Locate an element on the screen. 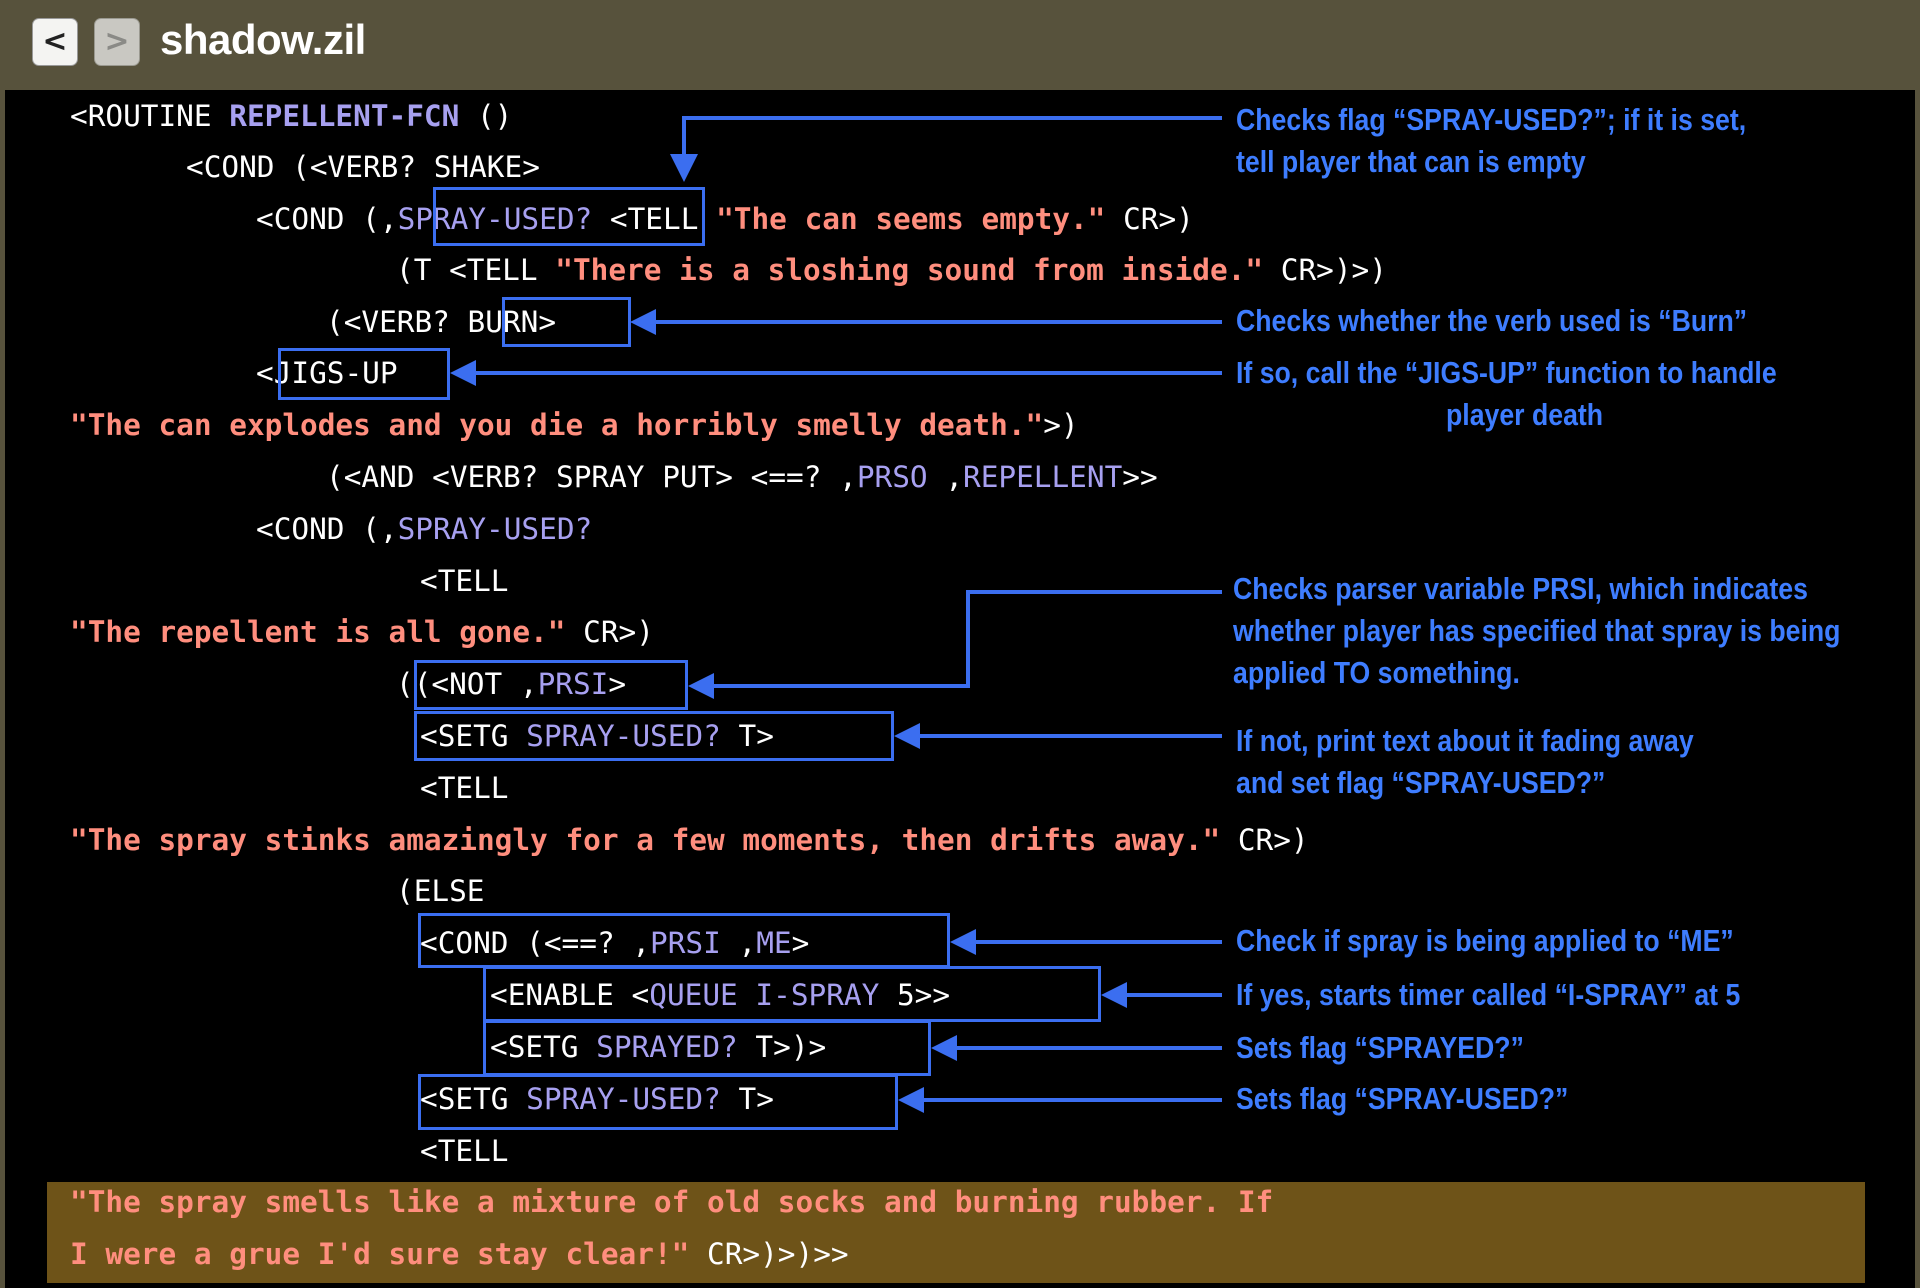 The width and height of the screenshot is (1920, 1288). annotation-jigs-up-line2: player death is located at coordinates (1525, 414).